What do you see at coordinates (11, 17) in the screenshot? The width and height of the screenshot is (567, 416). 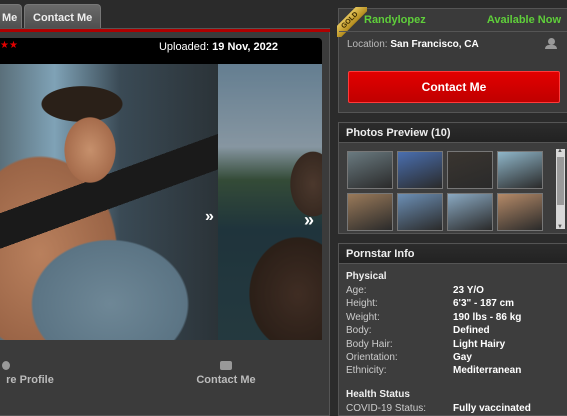 I see `tab-me: Me` at bounding box center [11, 17].